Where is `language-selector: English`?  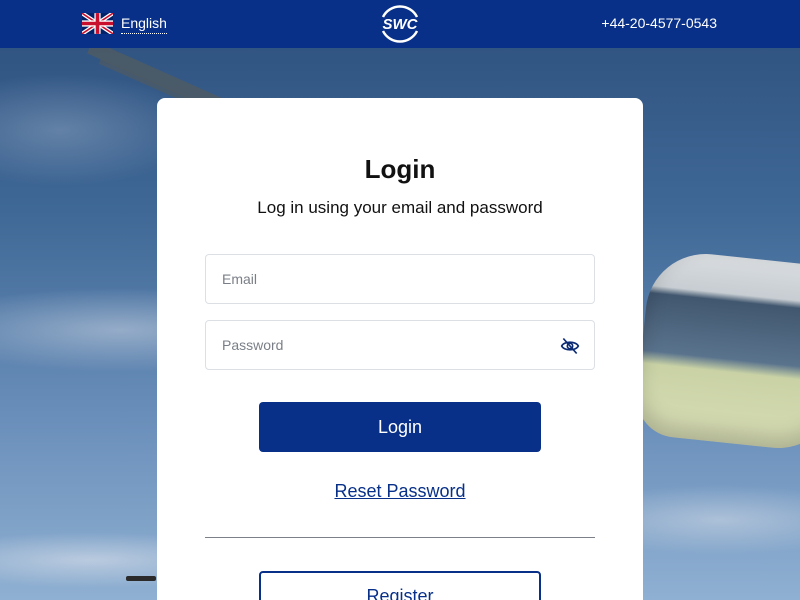 language-selector: English is located at coordinates (124, 23).